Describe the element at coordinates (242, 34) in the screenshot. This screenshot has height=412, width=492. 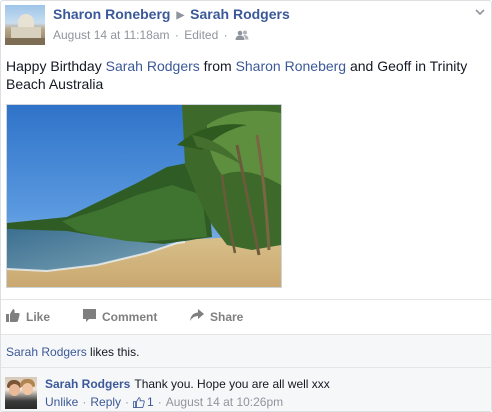
I see `friends-icon` at that location.